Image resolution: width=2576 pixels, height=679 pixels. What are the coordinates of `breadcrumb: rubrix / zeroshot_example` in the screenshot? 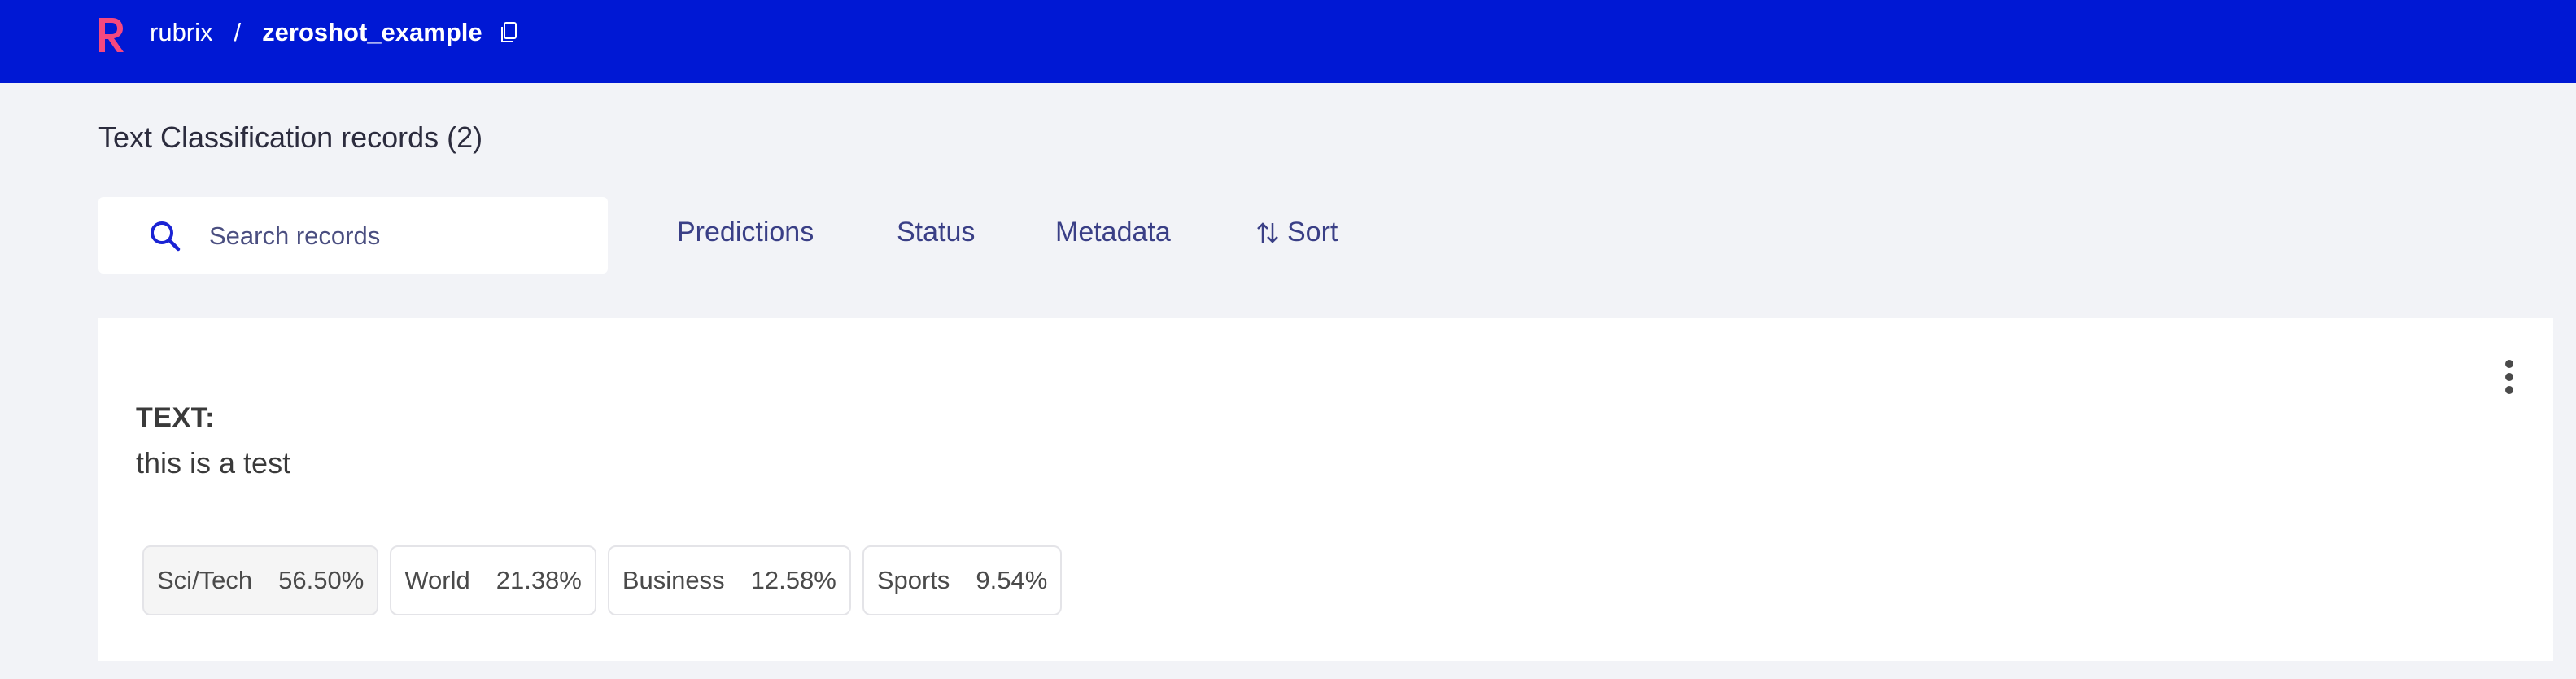 It's located at (335, 33).